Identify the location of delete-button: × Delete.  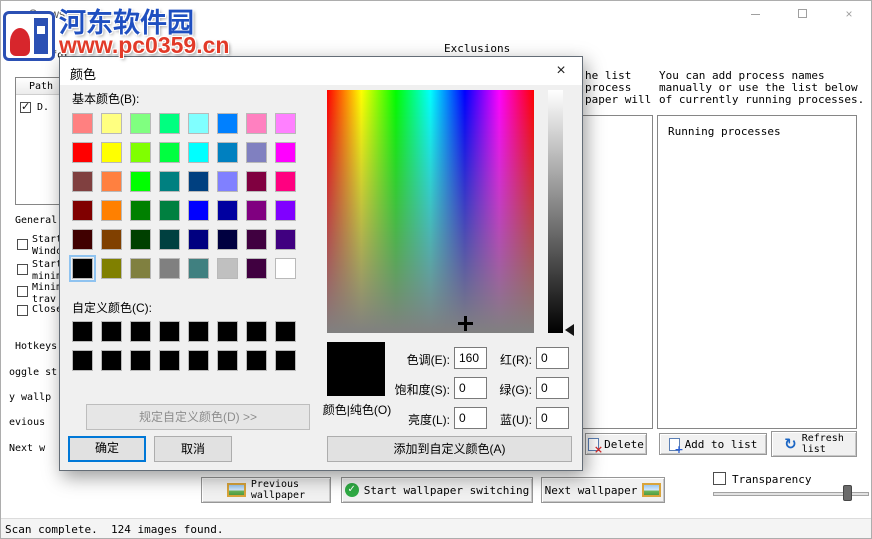
(616, 444).